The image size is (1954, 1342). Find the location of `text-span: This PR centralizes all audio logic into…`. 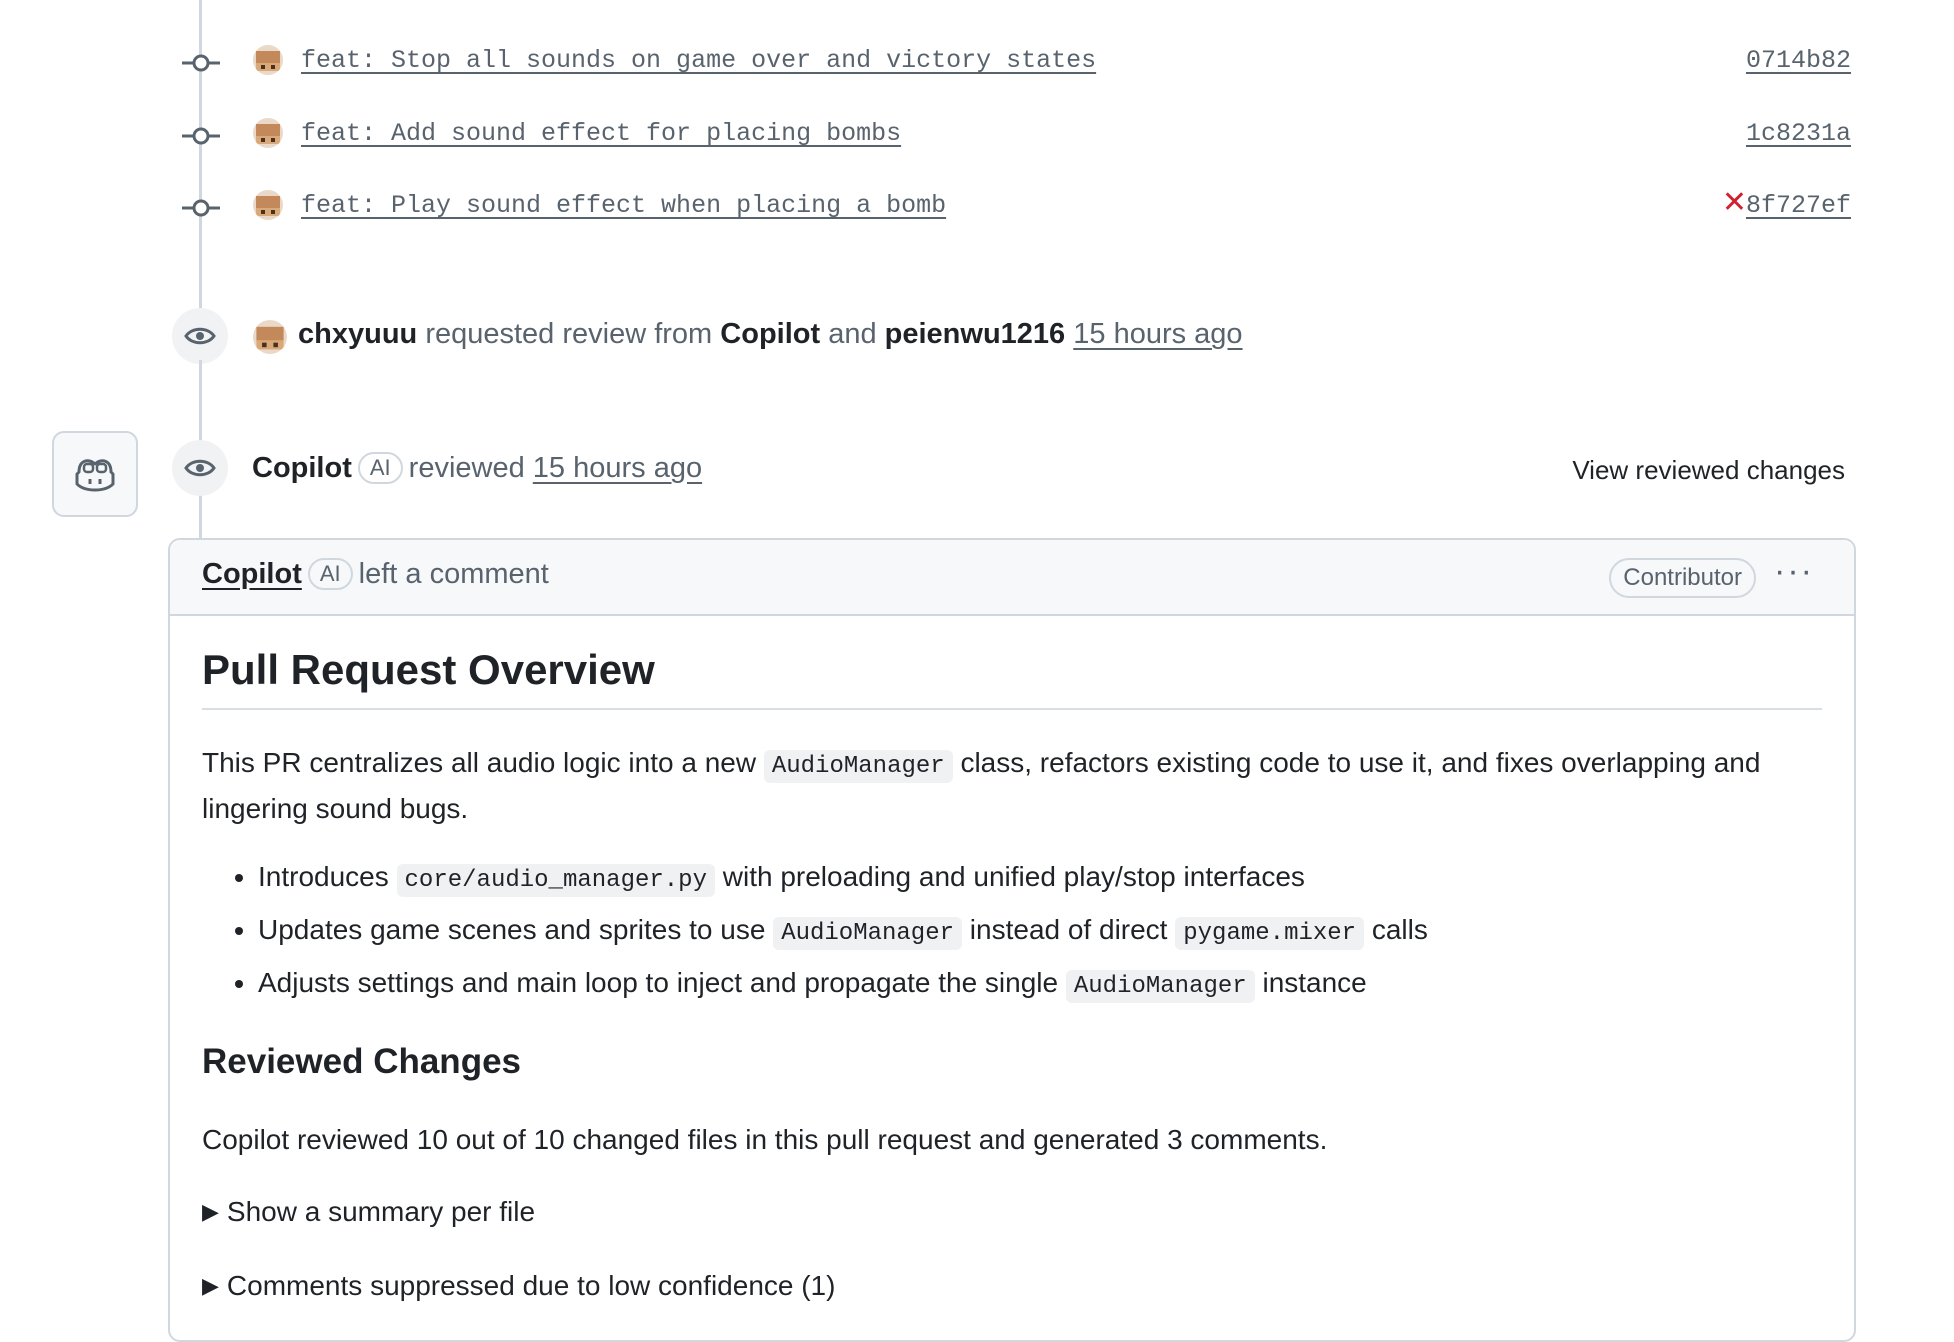

text-span: This PR centralizes all audio logic into… is located at coordinates (483, 762).